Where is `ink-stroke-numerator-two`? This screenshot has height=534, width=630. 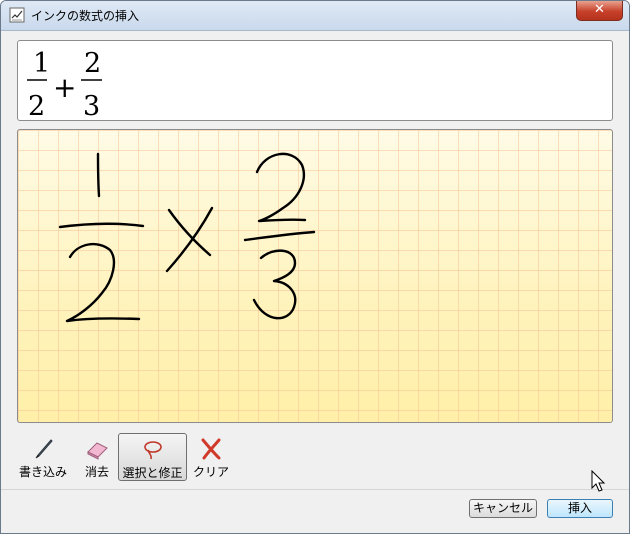
ink-stroke-numerator-two is located at coordinates (281, 187).